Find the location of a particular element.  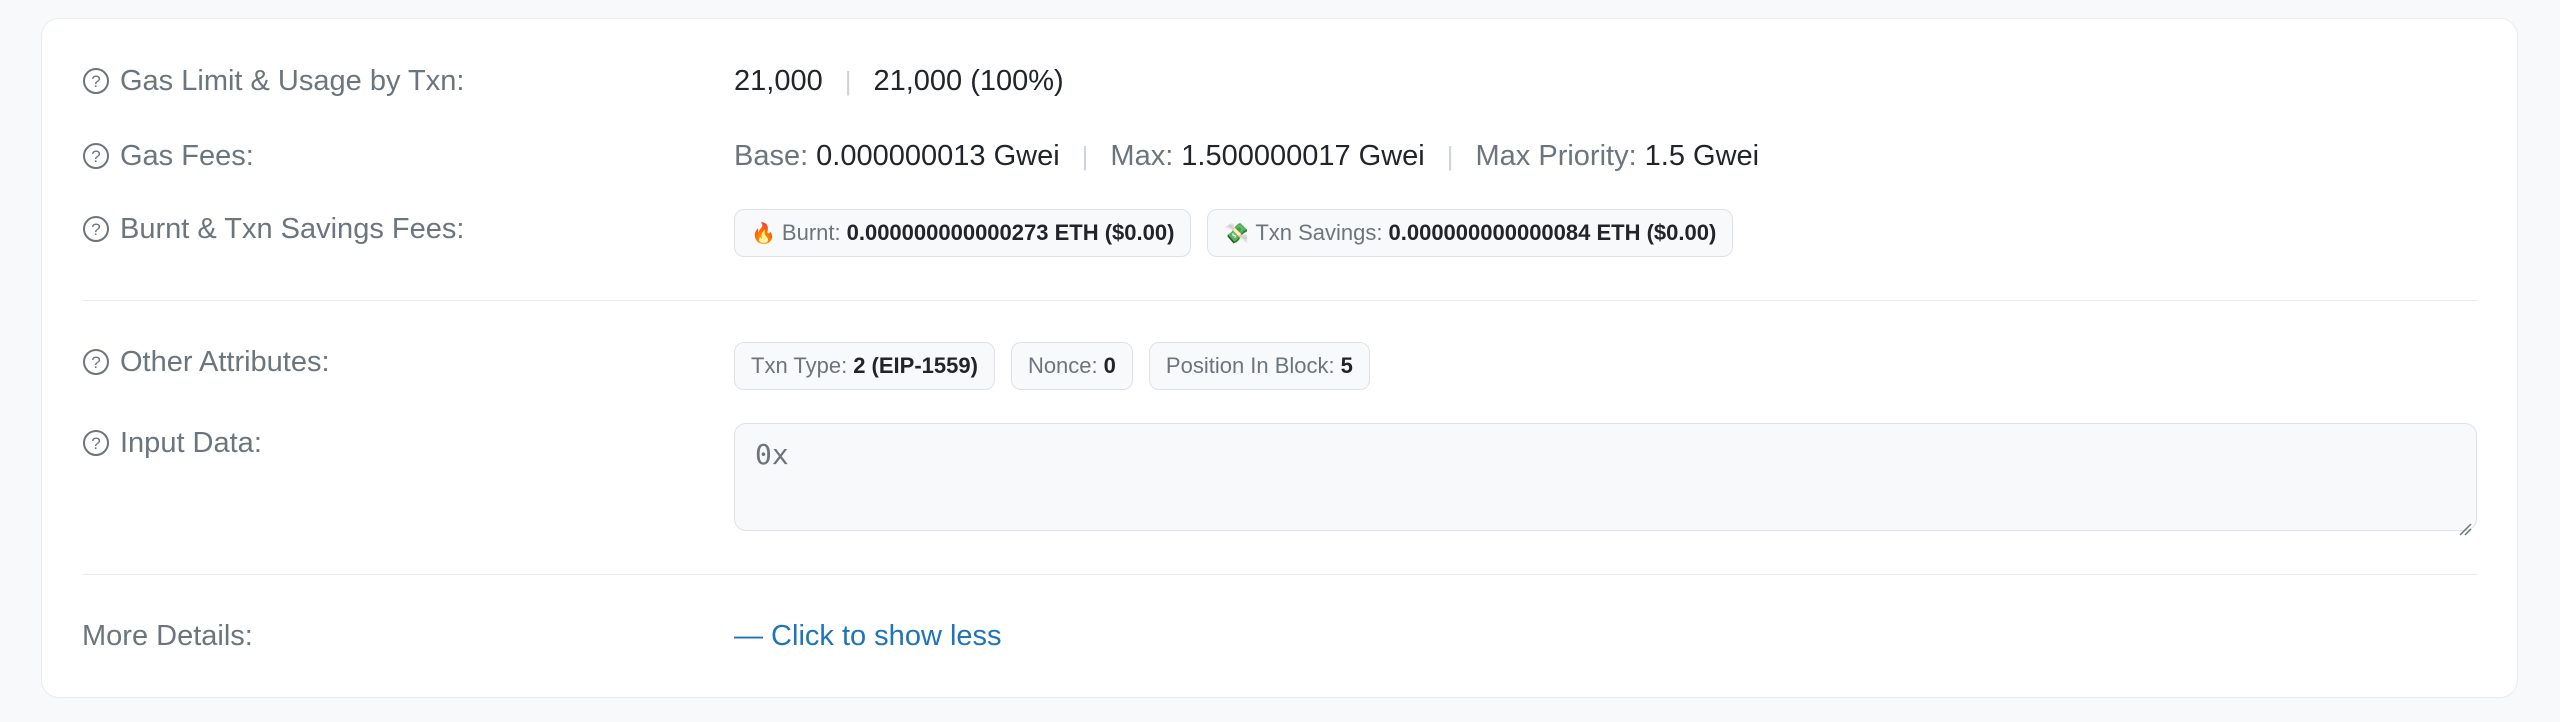

show-less-link: — Click to show less is located at coordinates (868, 636).